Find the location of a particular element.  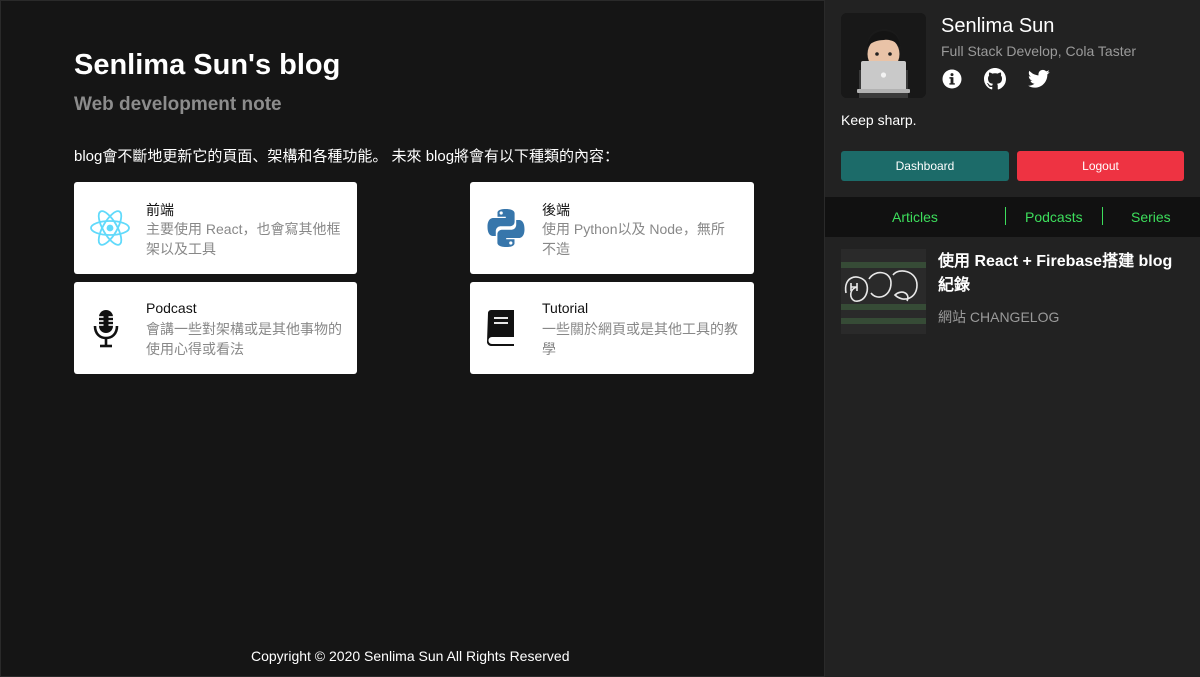

card-title: Podcast is located at coordinates (171, 308).